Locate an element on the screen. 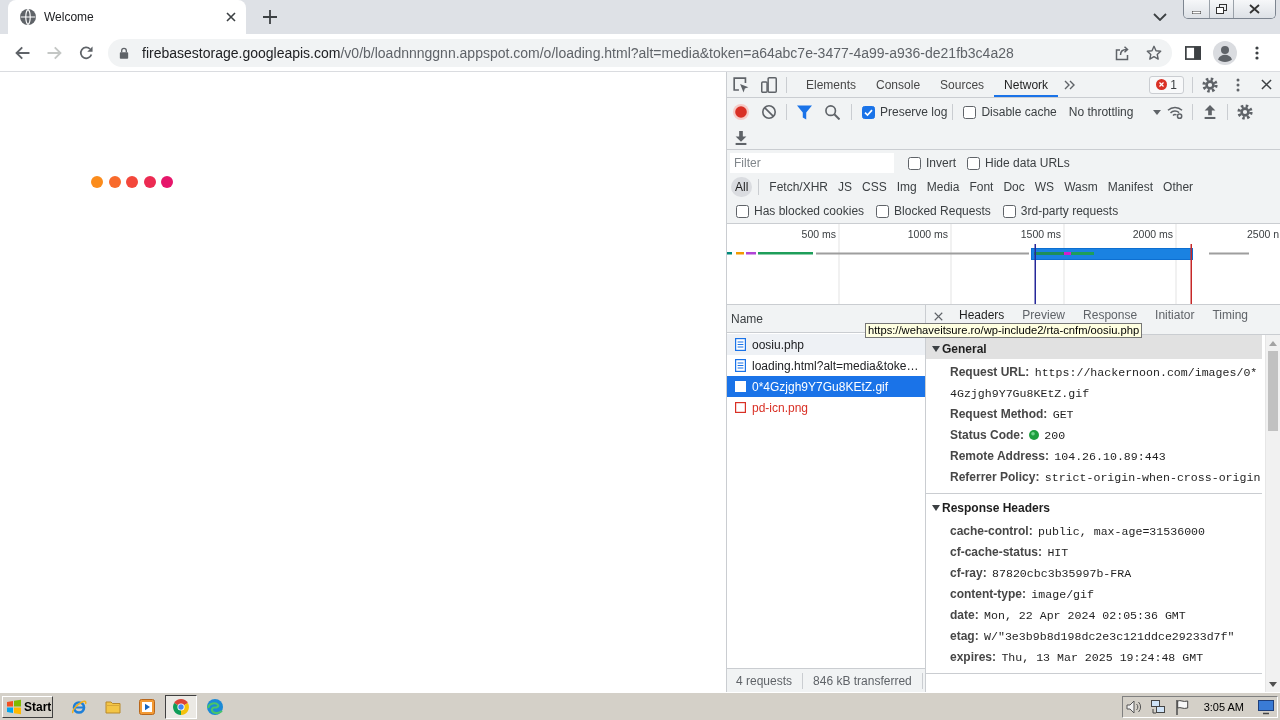 Image resolution: width=1280 pixels, height=720 pixels. scroll-down-icon is located at coordinates (1273, 684).